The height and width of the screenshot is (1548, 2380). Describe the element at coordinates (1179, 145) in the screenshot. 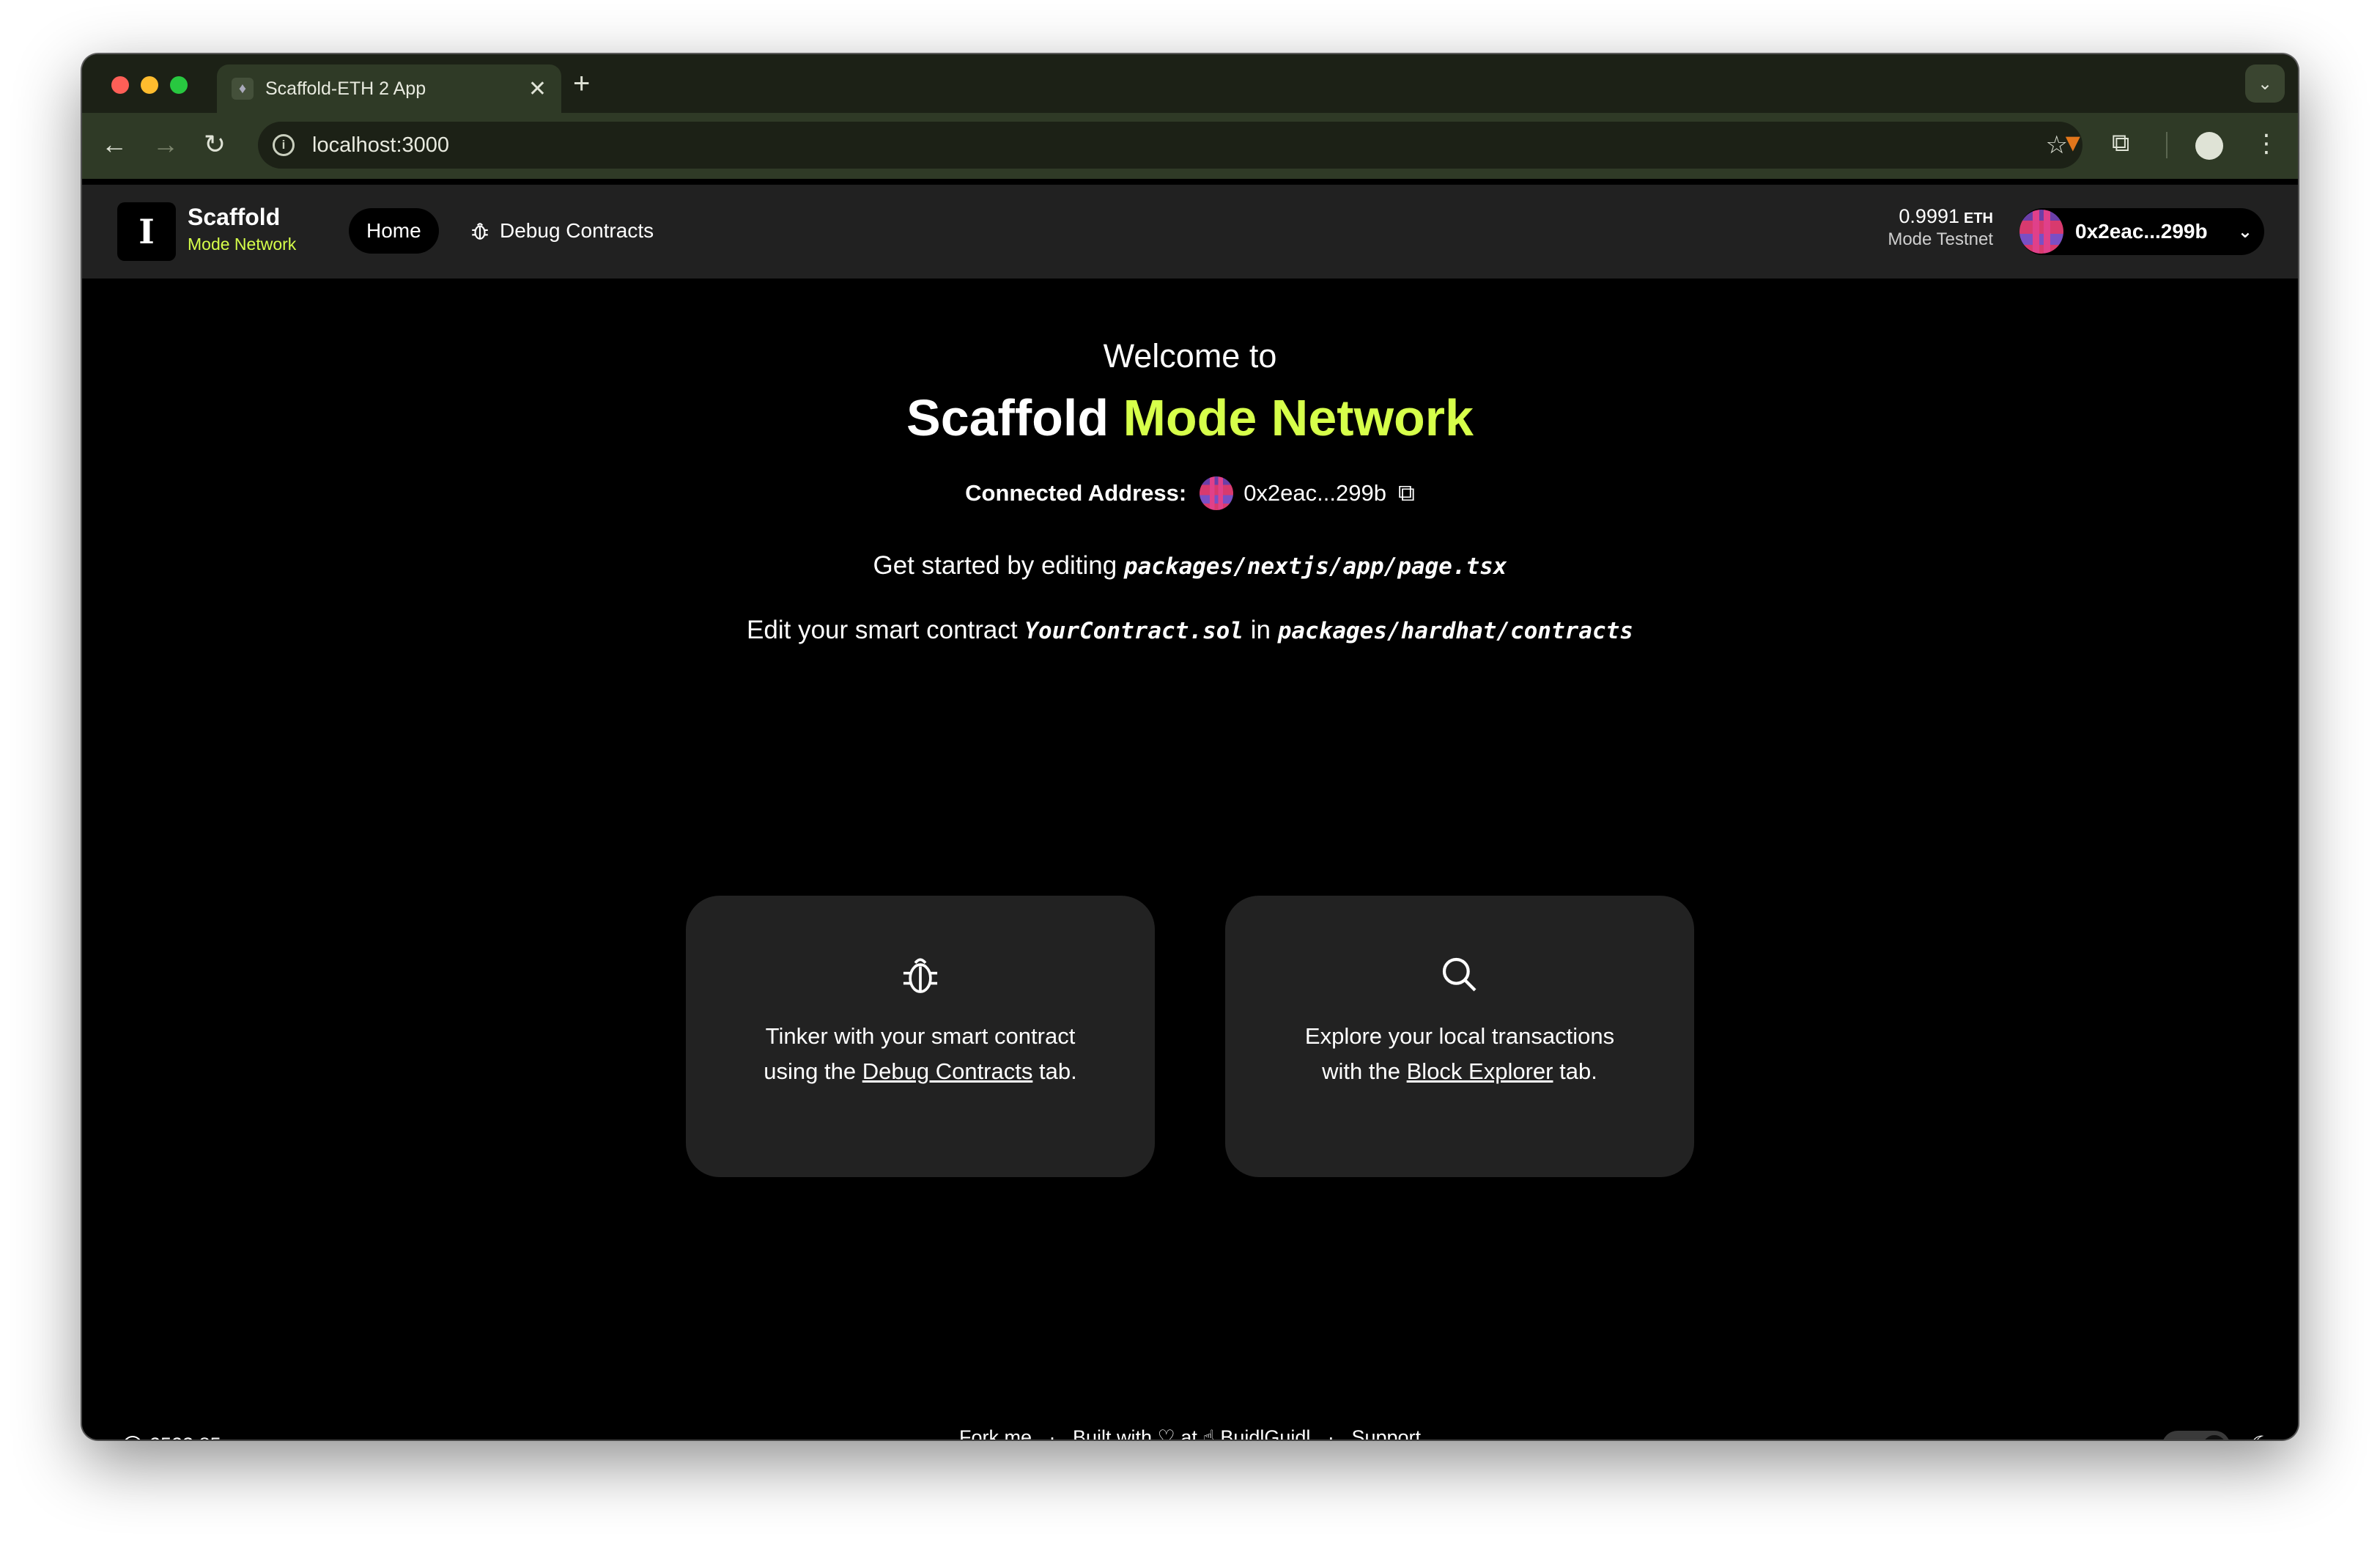

I see `url-text: localhost:3000` at that location.